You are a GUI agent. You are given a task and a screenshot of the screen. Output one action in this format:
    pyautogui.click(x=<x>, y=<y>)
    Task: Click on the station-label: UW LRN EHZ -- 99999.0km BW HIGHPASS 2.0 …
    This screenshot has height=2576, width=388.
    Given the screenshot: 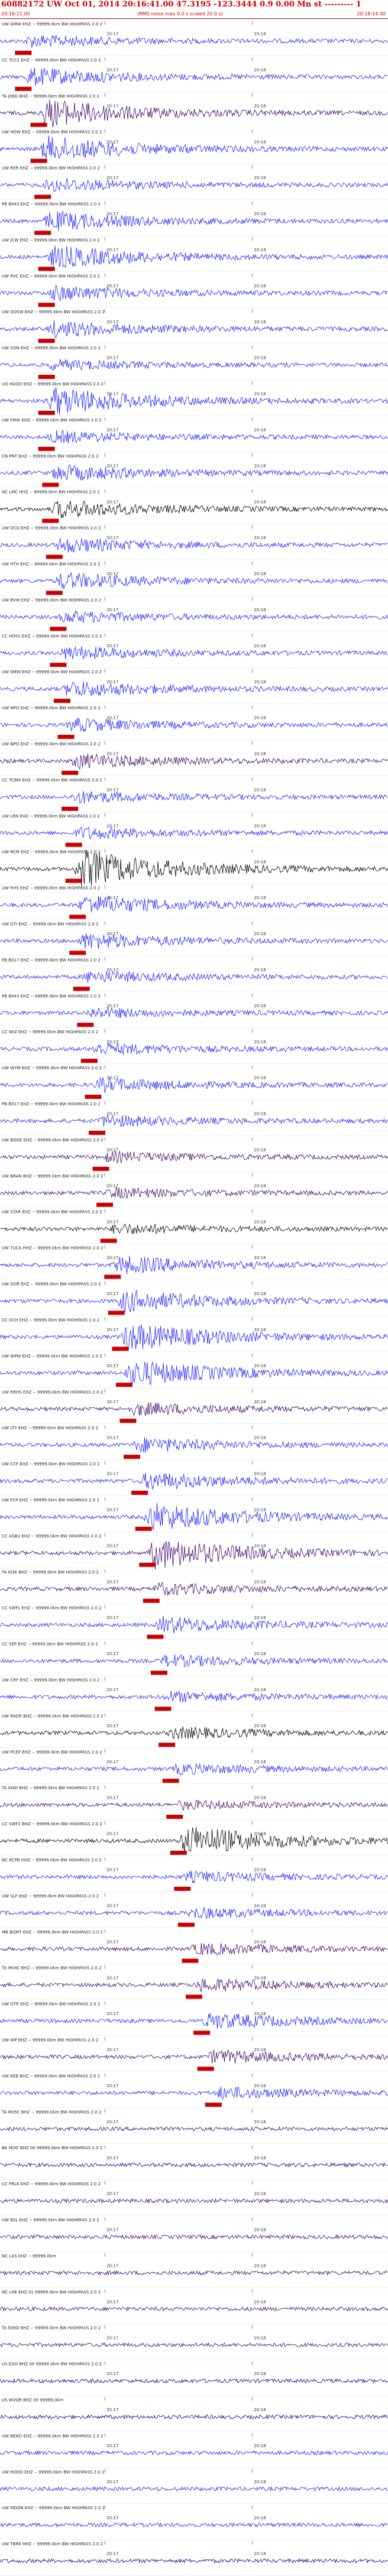 What is the action you would take?
    pyautogui.click(x=51, y=816)
    